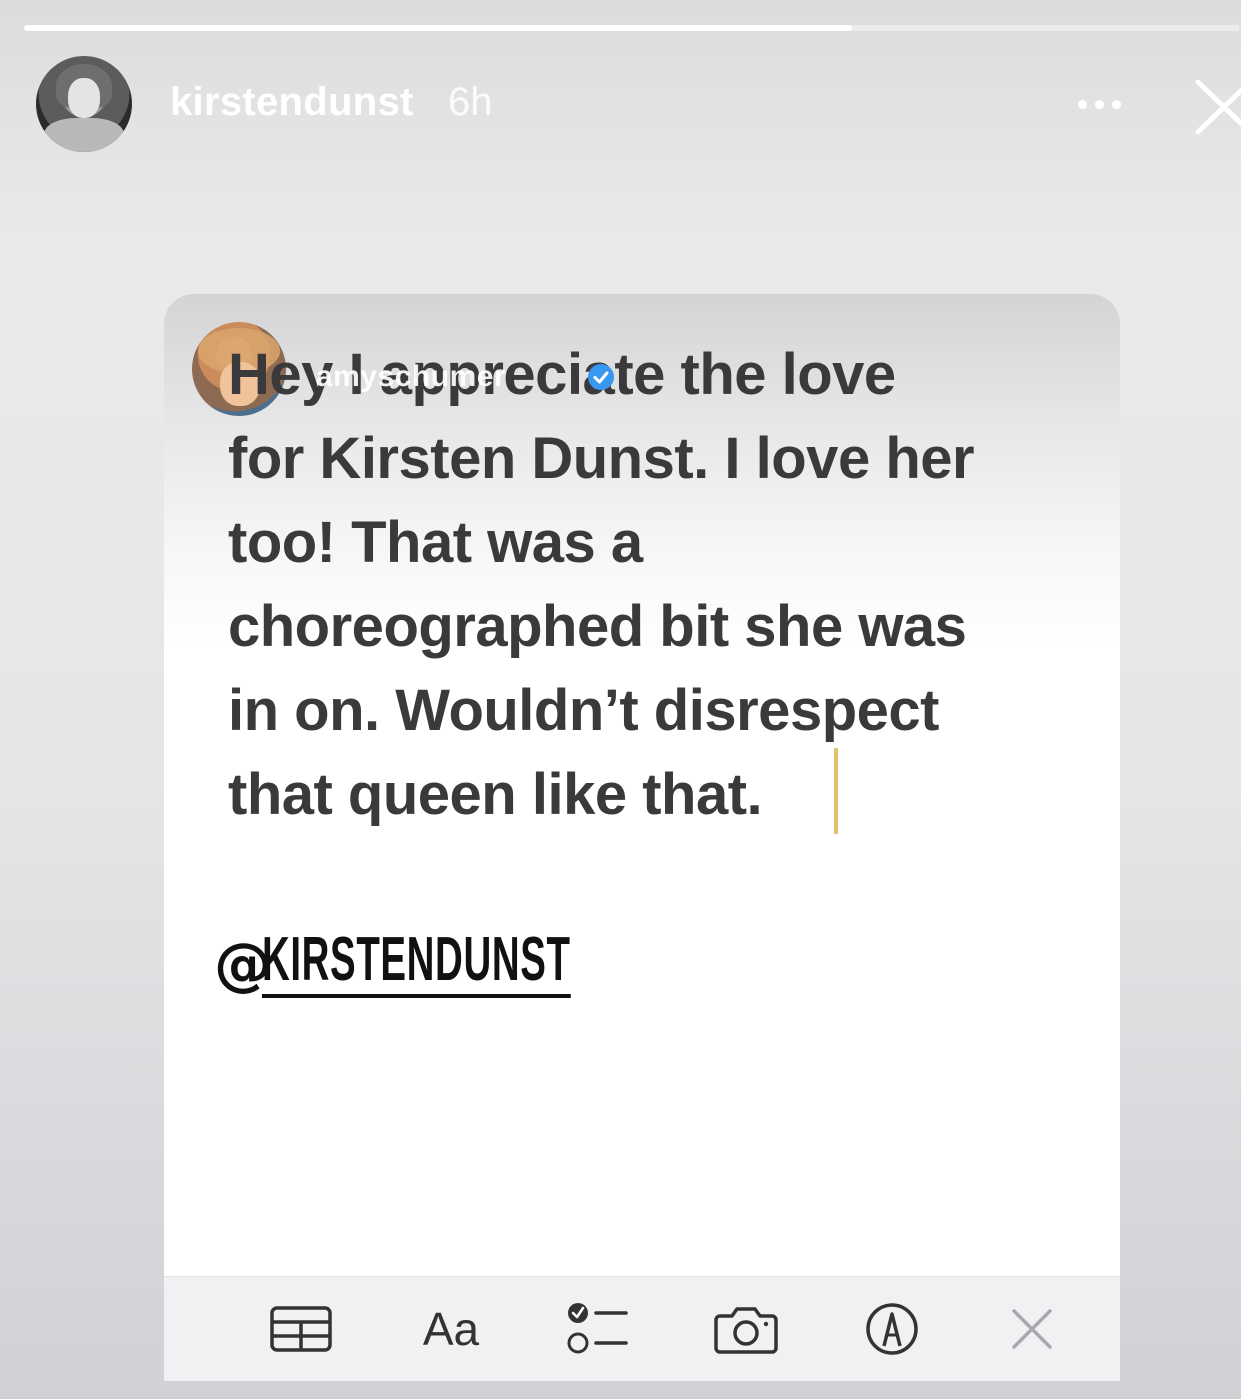 The height and width of the screenshot is (1399, 1241). I want to click on verified-badge-icon, so click(601, 377).